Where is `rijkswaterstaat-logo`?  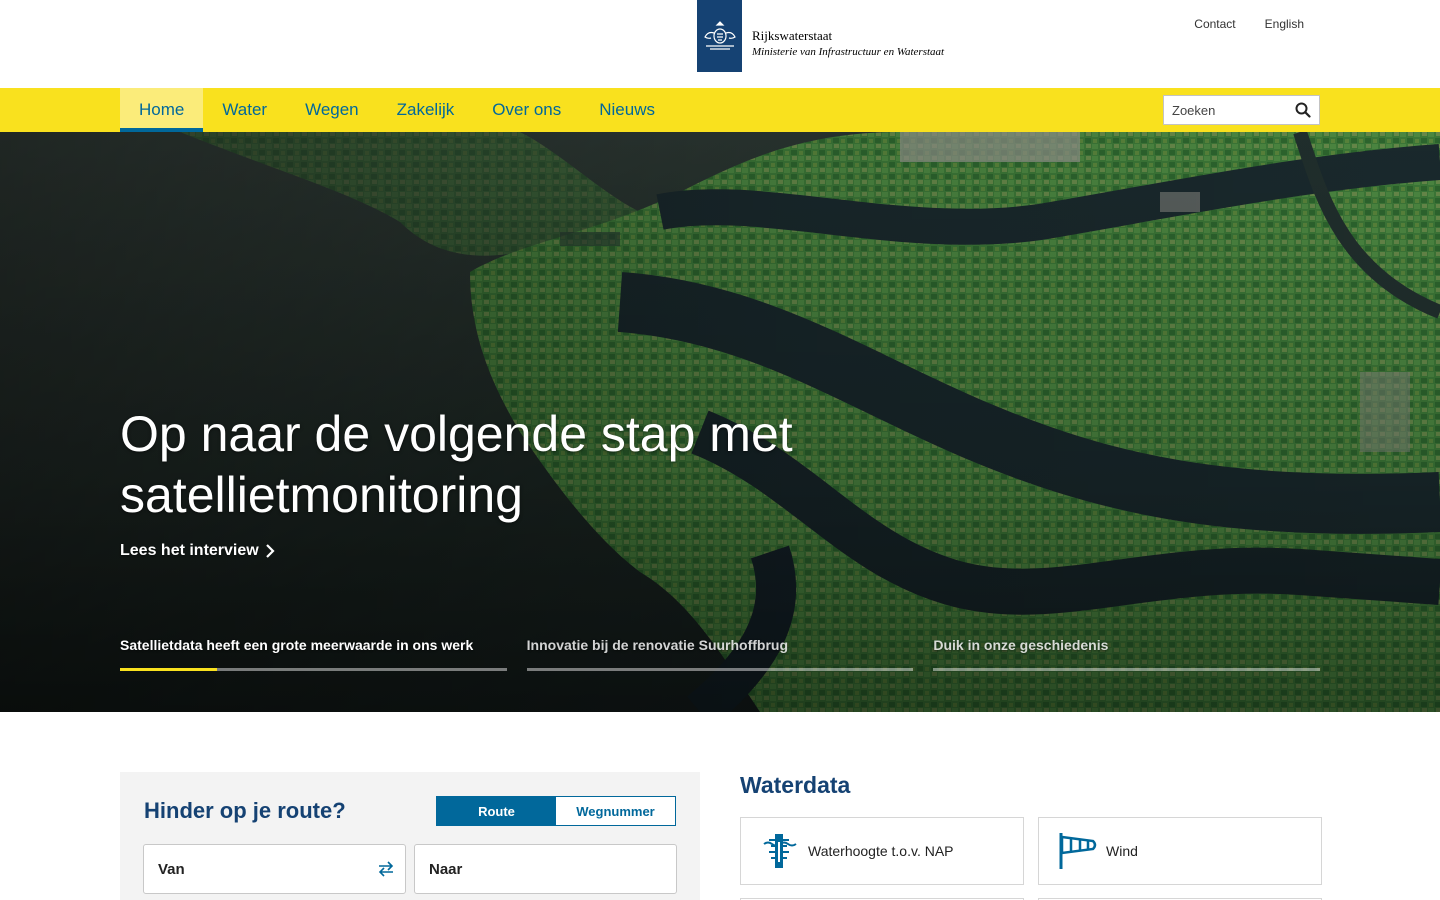 rijkswaterstaat-logo is located at coordinates (719, 36).